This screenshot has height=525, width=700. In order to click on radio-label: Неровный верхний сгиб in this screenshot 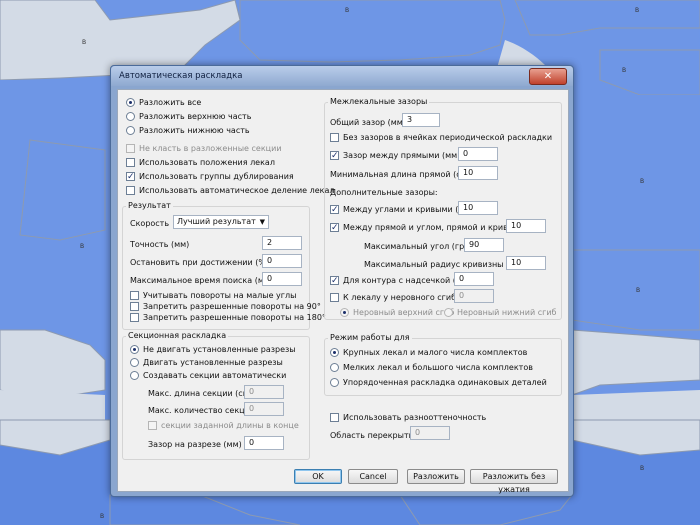, I will do `click(404, 312)`.